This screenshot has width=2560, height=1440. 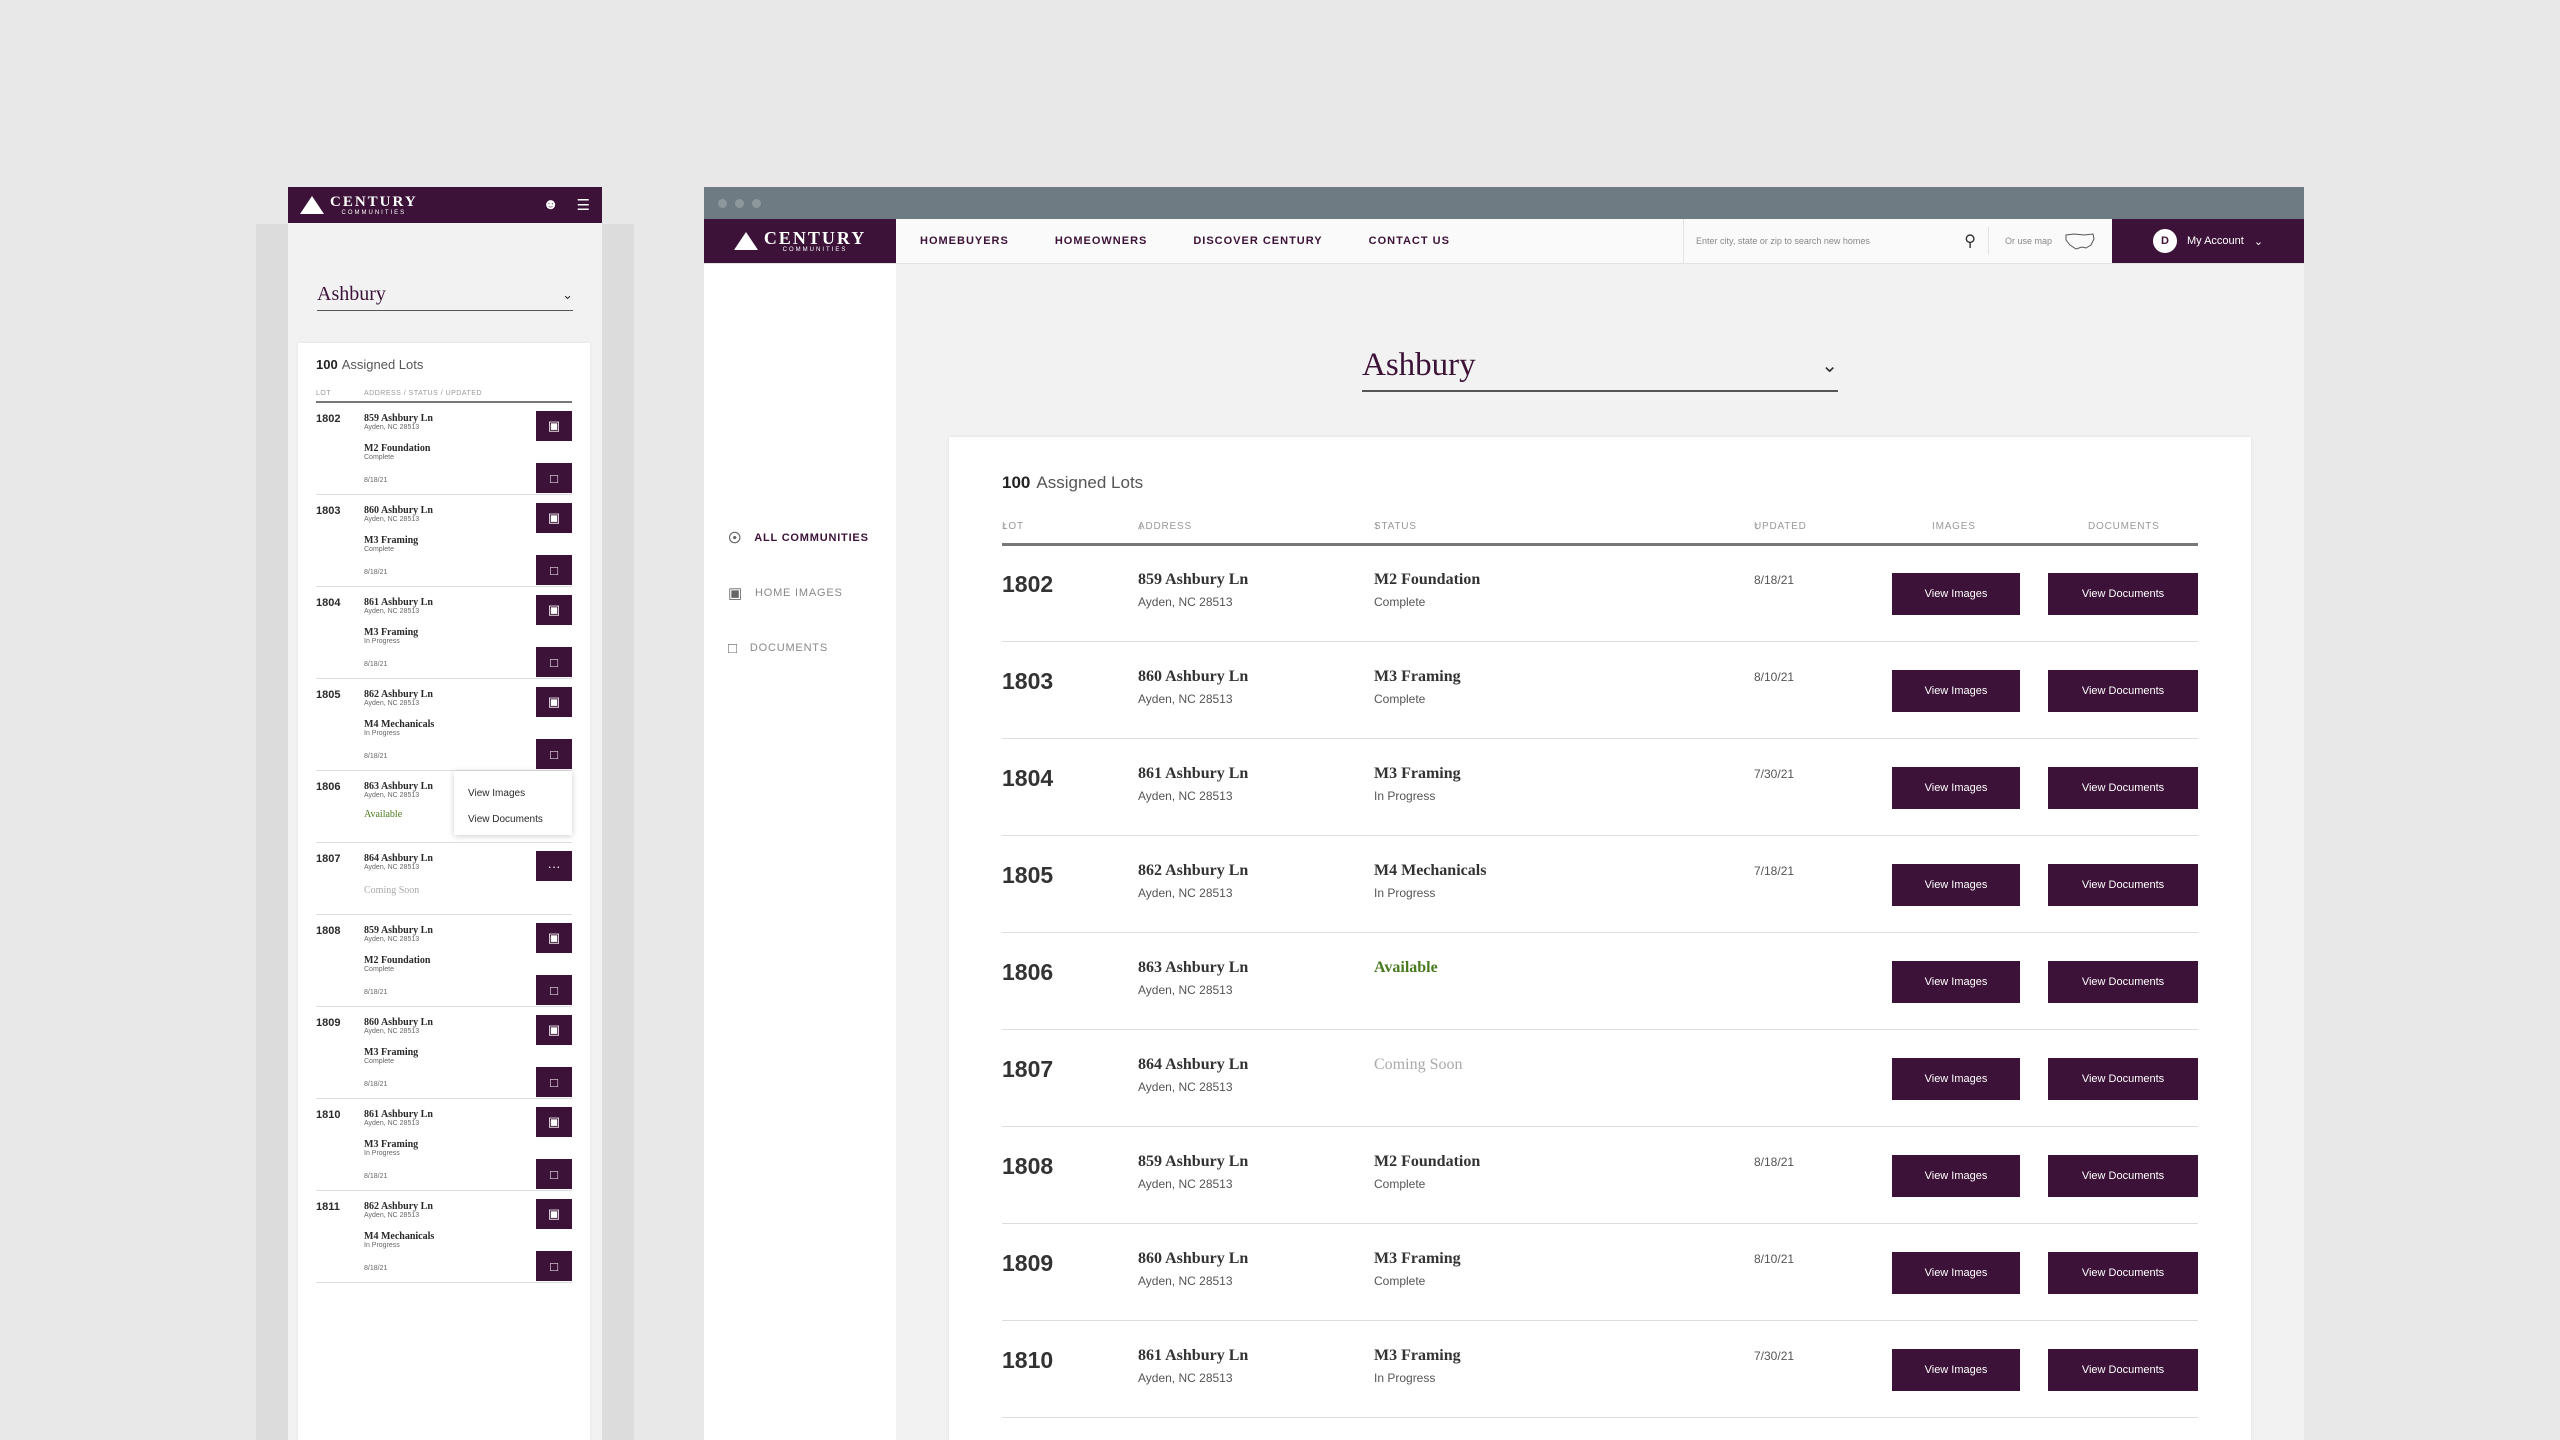 What do you see at coordinates (1780, 526) in the screenshot?
I see `column-updated: UPDATED ↕` at bounding box center [1780, 526].